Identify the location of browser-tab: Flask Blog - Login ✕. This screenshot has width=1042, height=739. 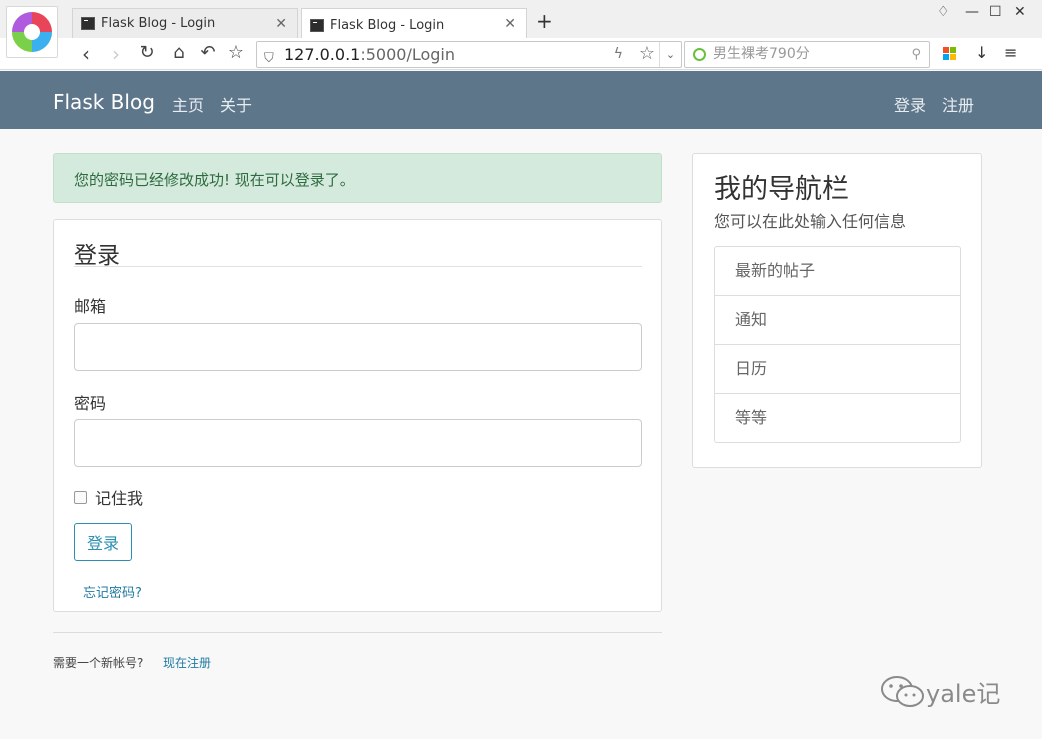
(185, 23).